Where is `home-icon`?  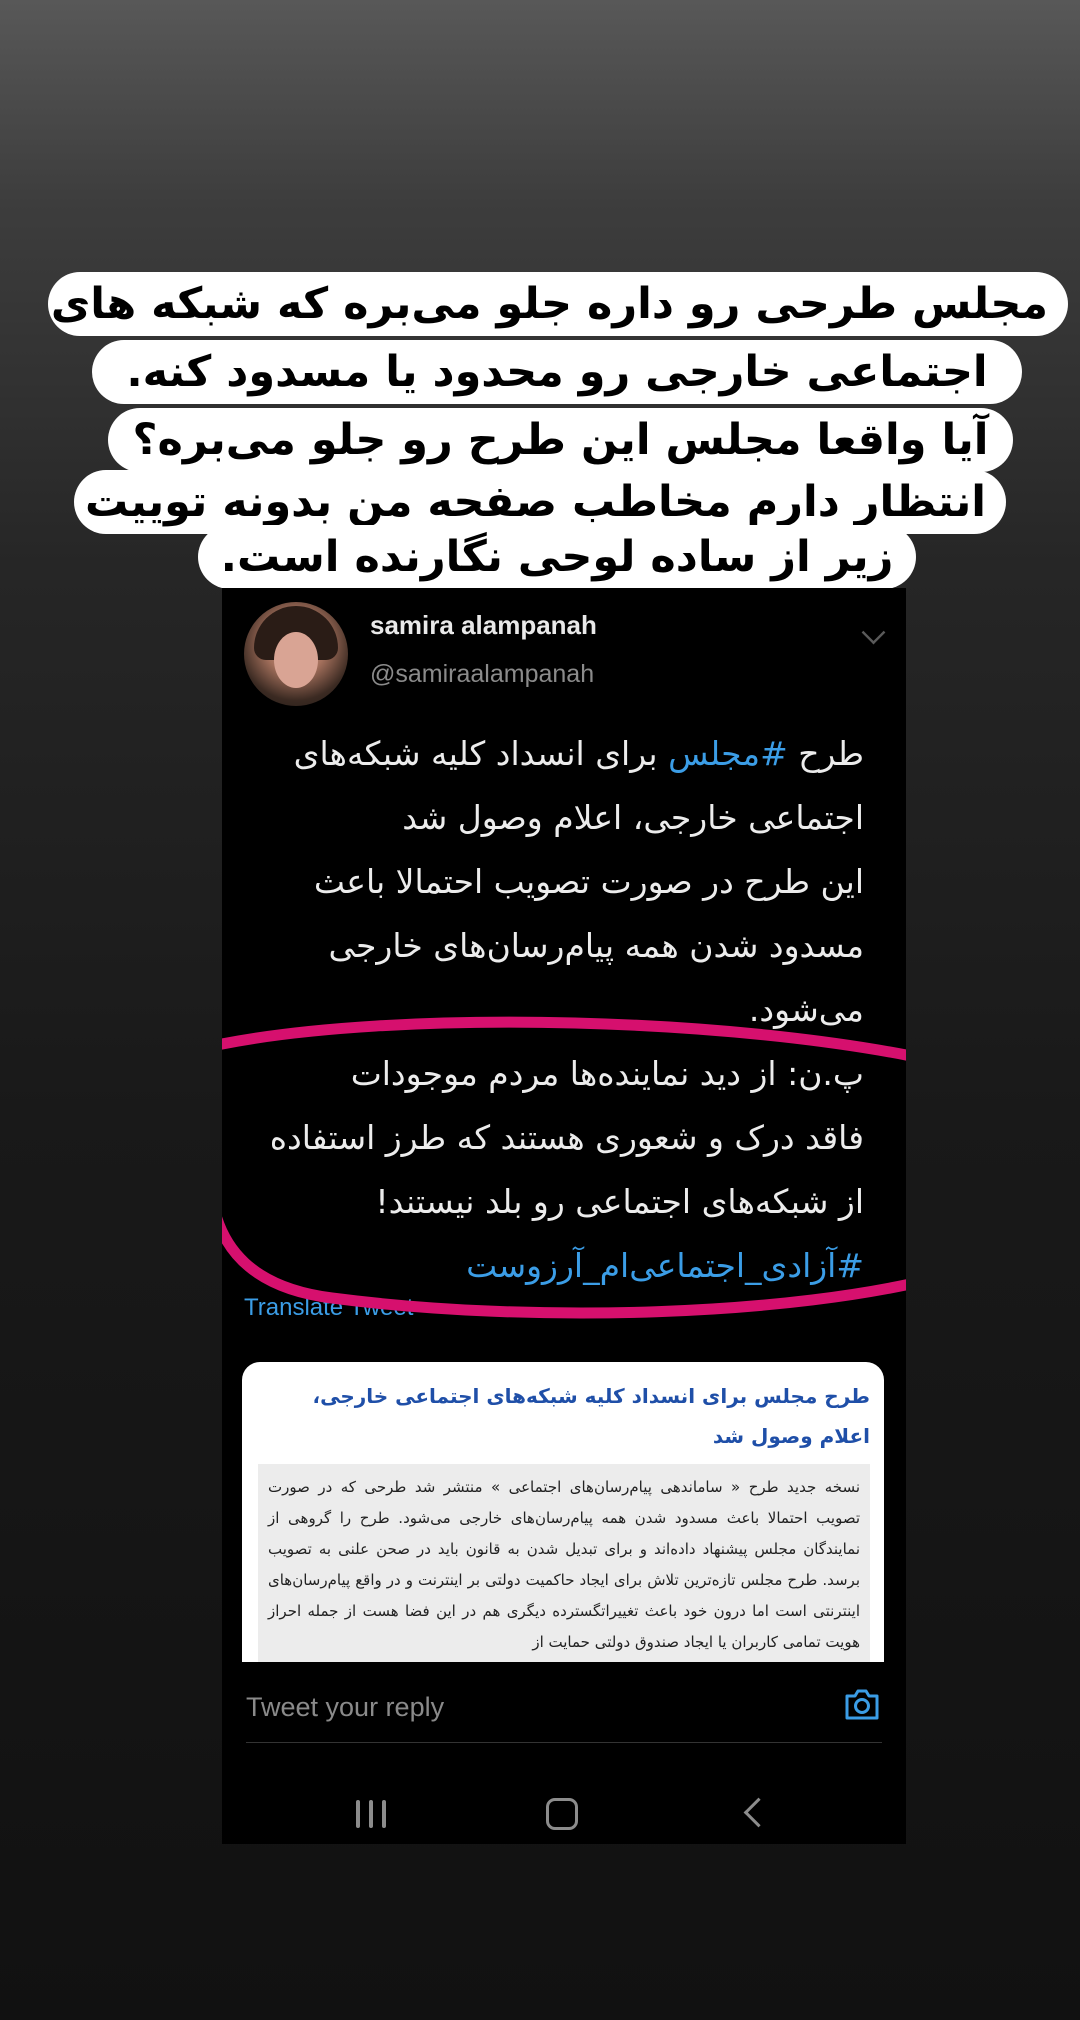
home-icon is located at coordinates (562, 1814).